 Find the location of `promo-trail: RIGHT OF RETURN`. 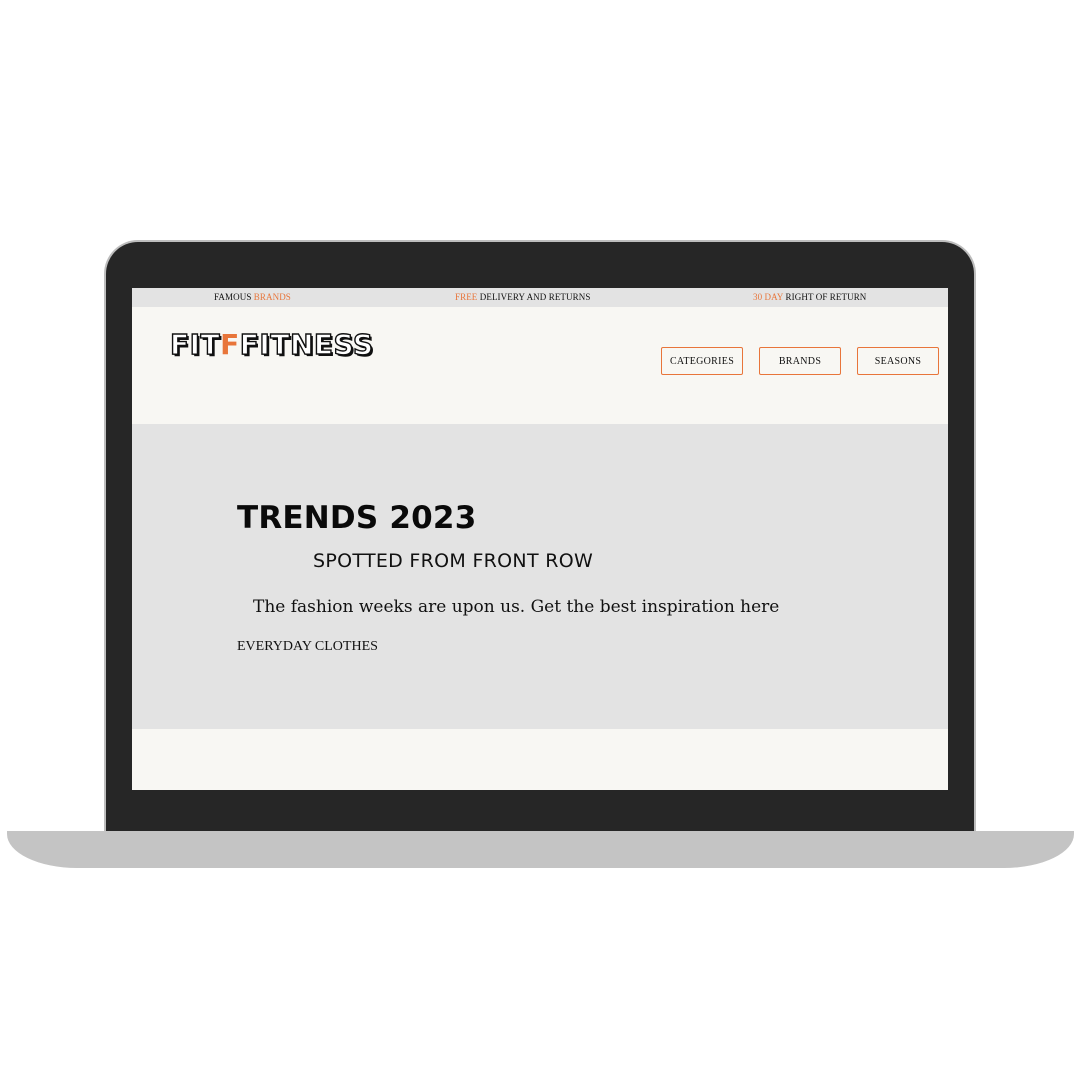

promo-trail: RIGHT OF RETURN is located at coordinates (825, 297).